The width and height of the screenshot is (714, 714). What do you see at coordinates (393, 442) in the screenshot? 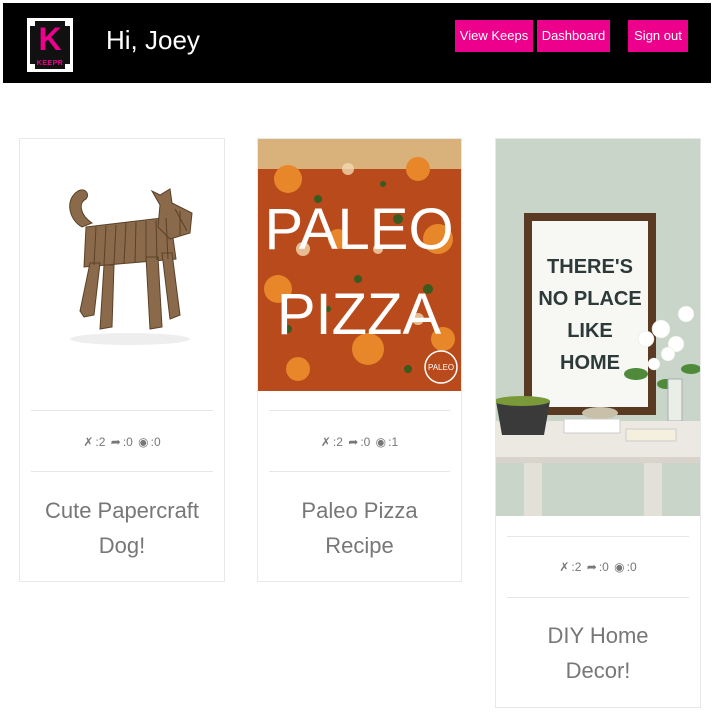
I see `view-count: :1` at bounding box center [393, 442].